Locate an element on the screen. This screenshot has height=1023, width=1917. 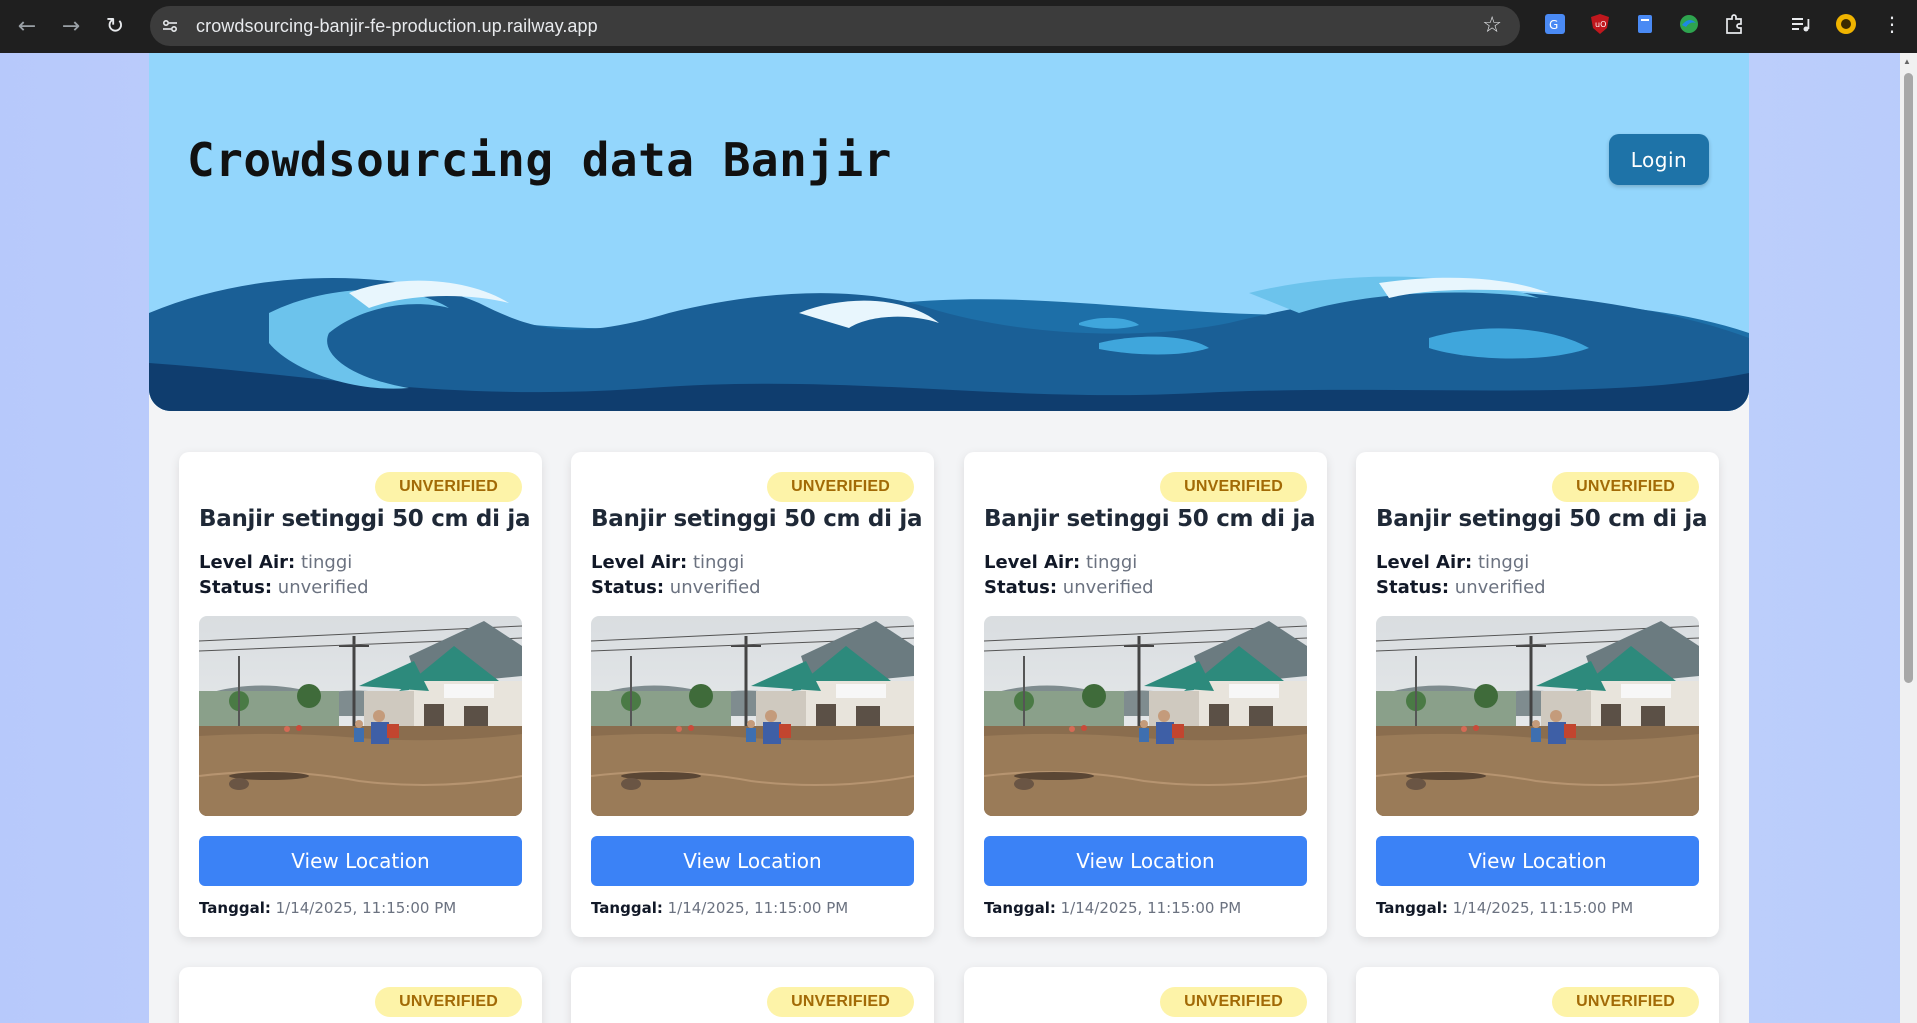
ublock-extension-icon: uO is located at coordinates (1600, 24).